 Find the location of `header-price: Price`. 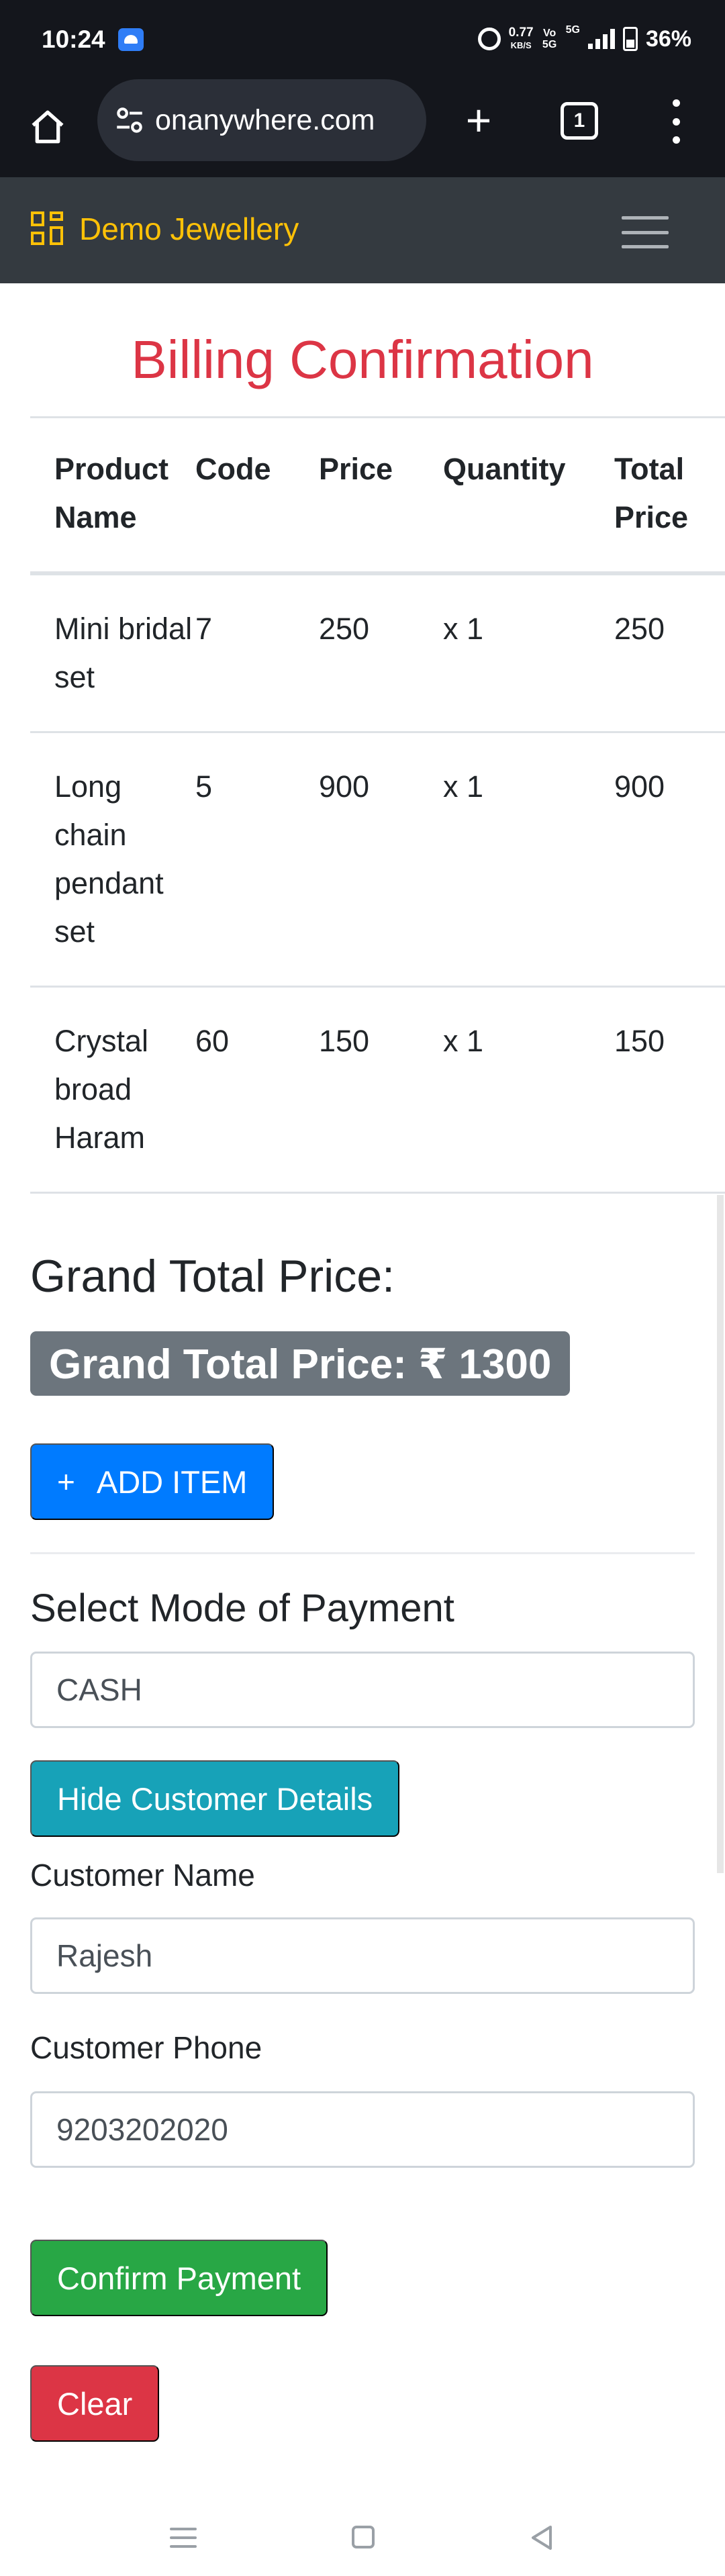

header-price: Price is located at coordinates (381, 495).